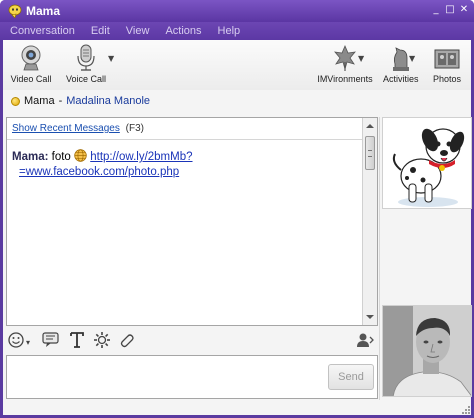  What do you see at coordinates (237, 101) in the screenshot?
I see `contact-status-line: Mama - Madalina Manole` at bounding box center [237, 101].